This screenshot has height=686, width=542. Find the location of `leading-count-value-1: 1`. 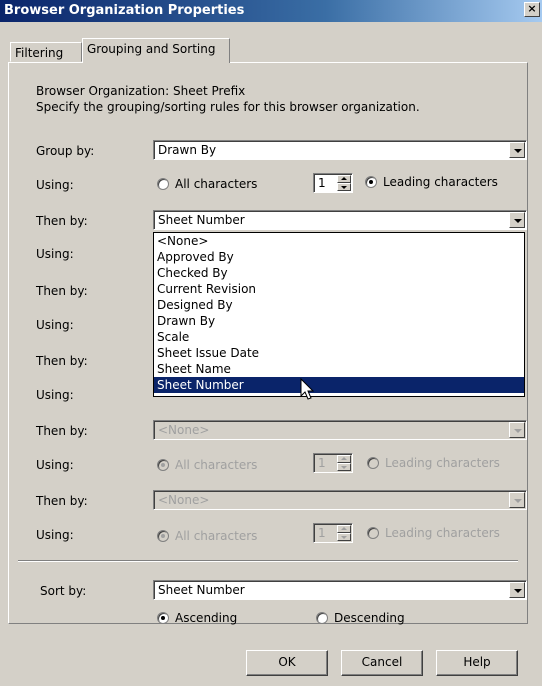

leading-count-value-1: 1 is located at coordinates (322, 183).